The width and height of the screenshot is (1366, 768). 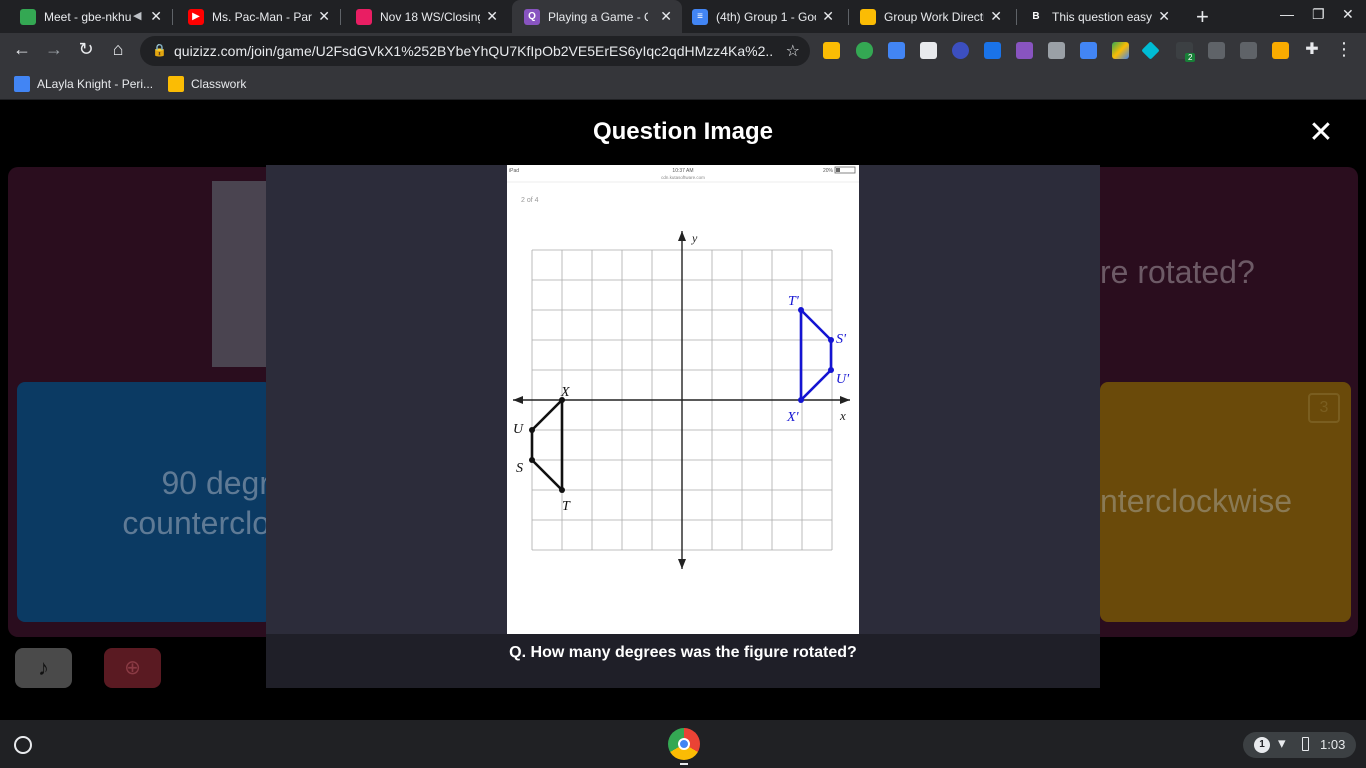 What do you see at coordinates (519, 468) in the screenshot?
I see `label-s: S` at bounding box center [519, 468].